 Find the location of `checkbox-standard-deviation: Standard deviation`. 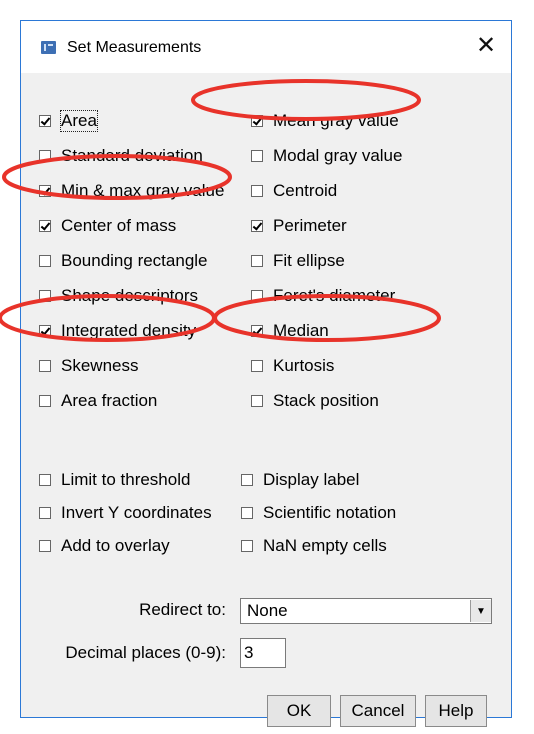

checkbox-standard-deviation: Standard deviation is located at coordinates (121, 156).